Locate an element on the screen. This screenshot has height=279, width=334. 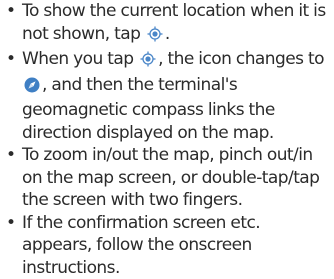
item-text-end: . is located at coordinates (167, 34).